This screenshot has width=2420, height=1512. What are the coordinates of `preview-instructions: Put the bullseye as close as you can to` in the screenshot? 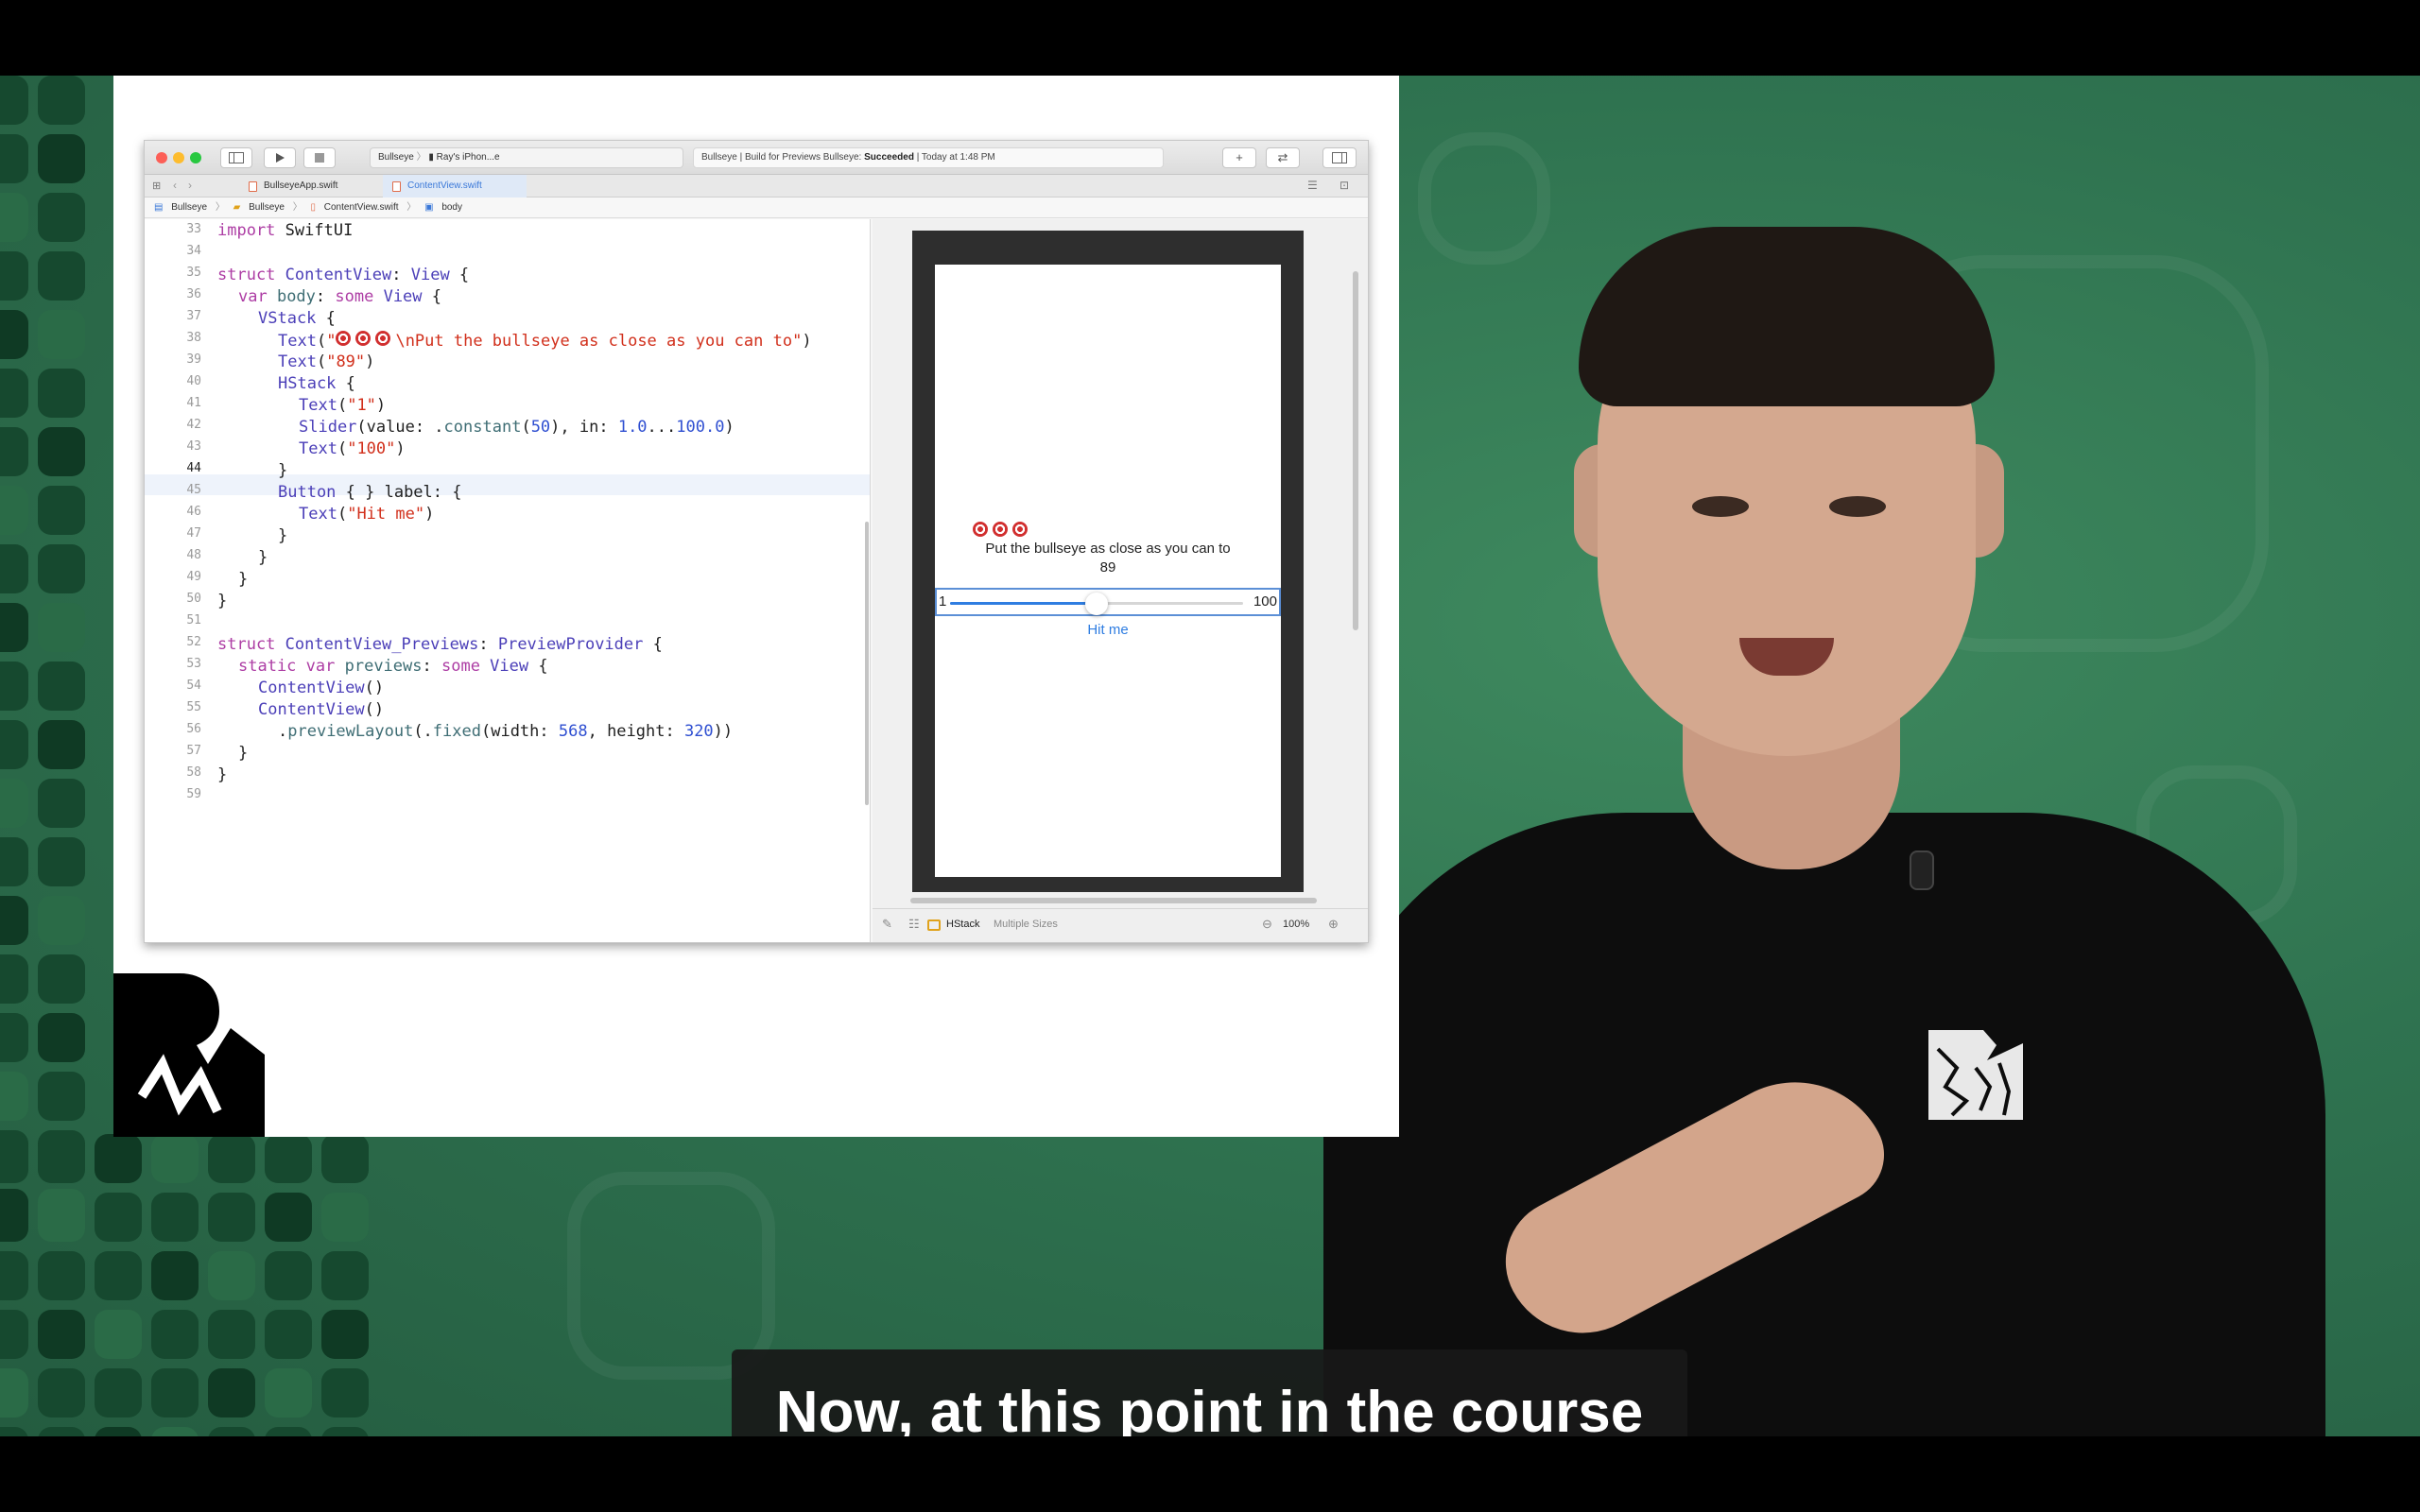 It's located at (1108, 549).